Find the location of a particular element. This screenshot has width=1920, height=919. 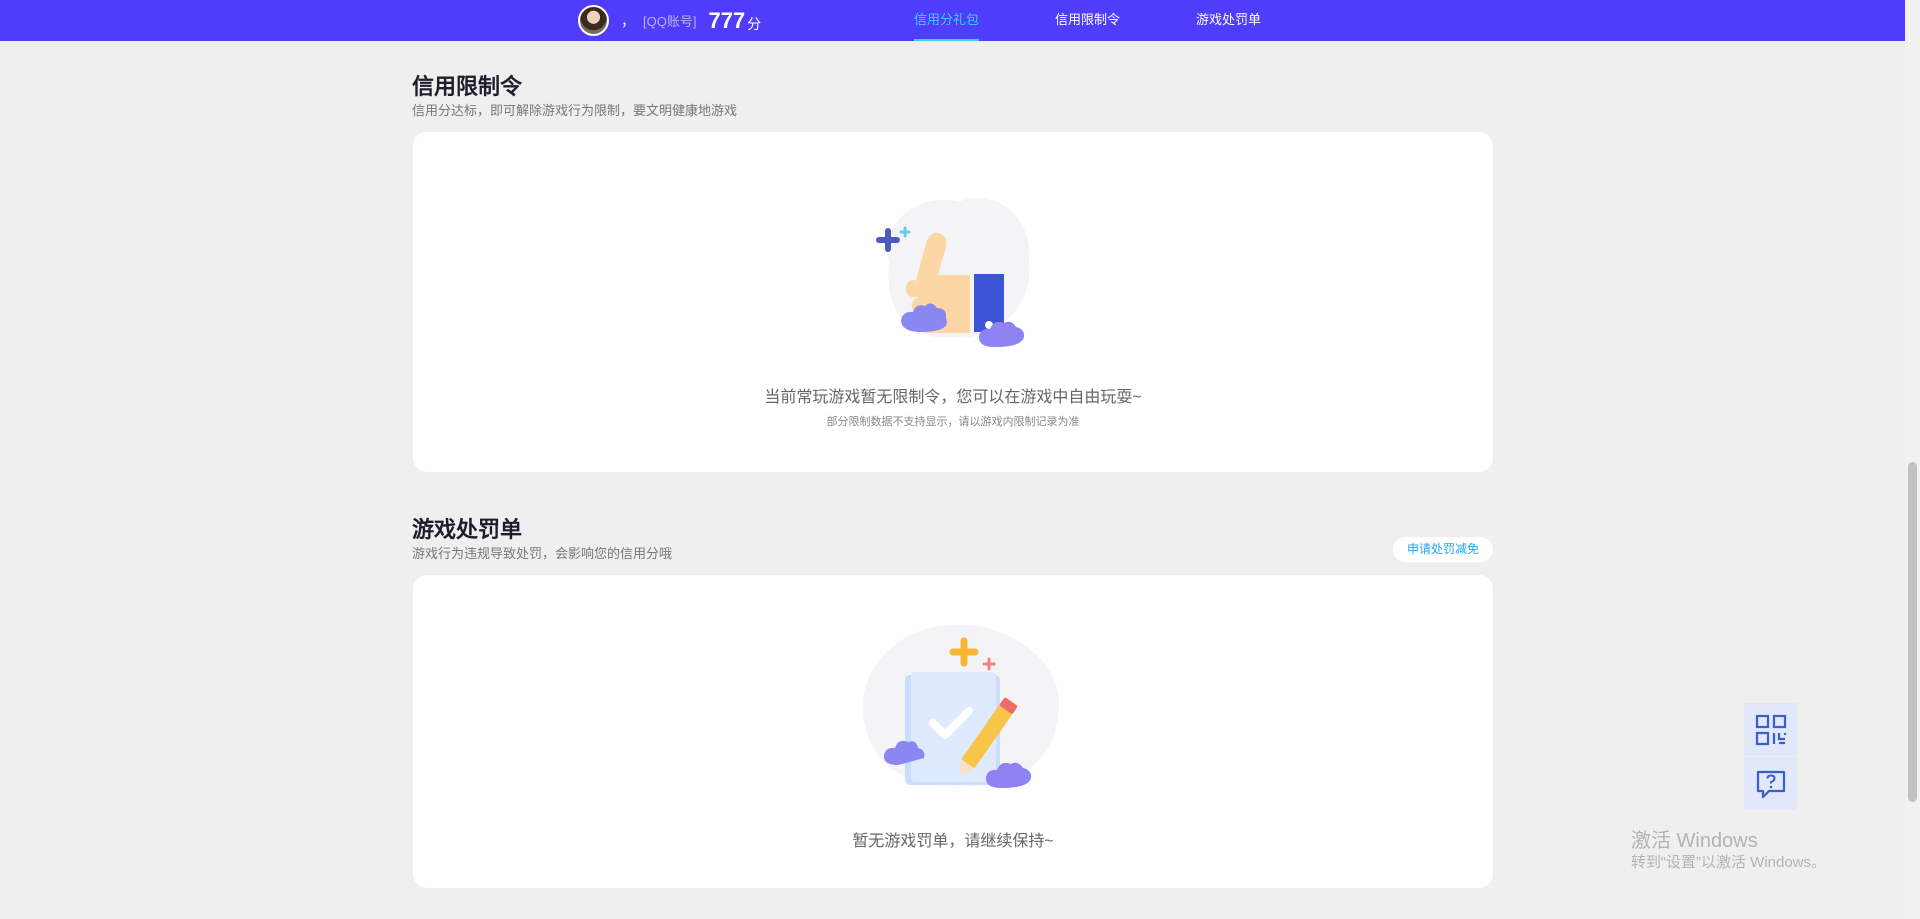

main-nav: 信用分礼包 信用限制令 游戏处罚单 is located at coordinates (1125, 20).